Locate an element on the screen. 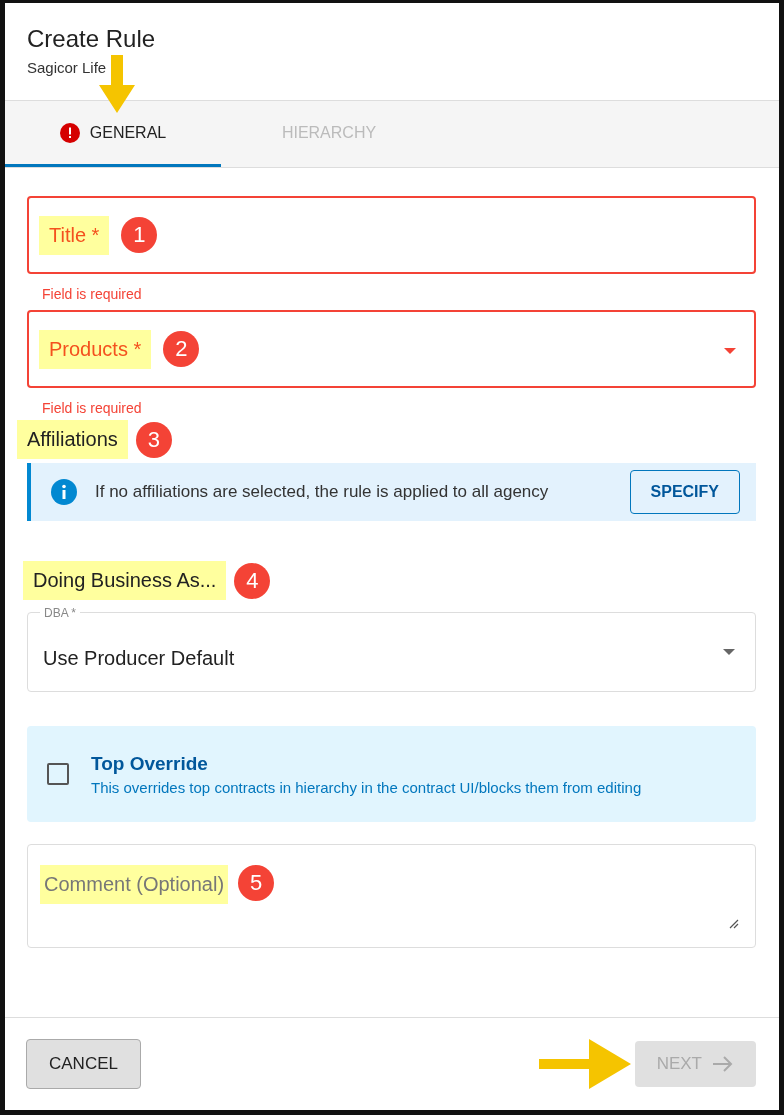 The width and height of the screenshot is (784, 1115). comment-placeholder: Comment (Optional) is located at coordinates (134, 884).